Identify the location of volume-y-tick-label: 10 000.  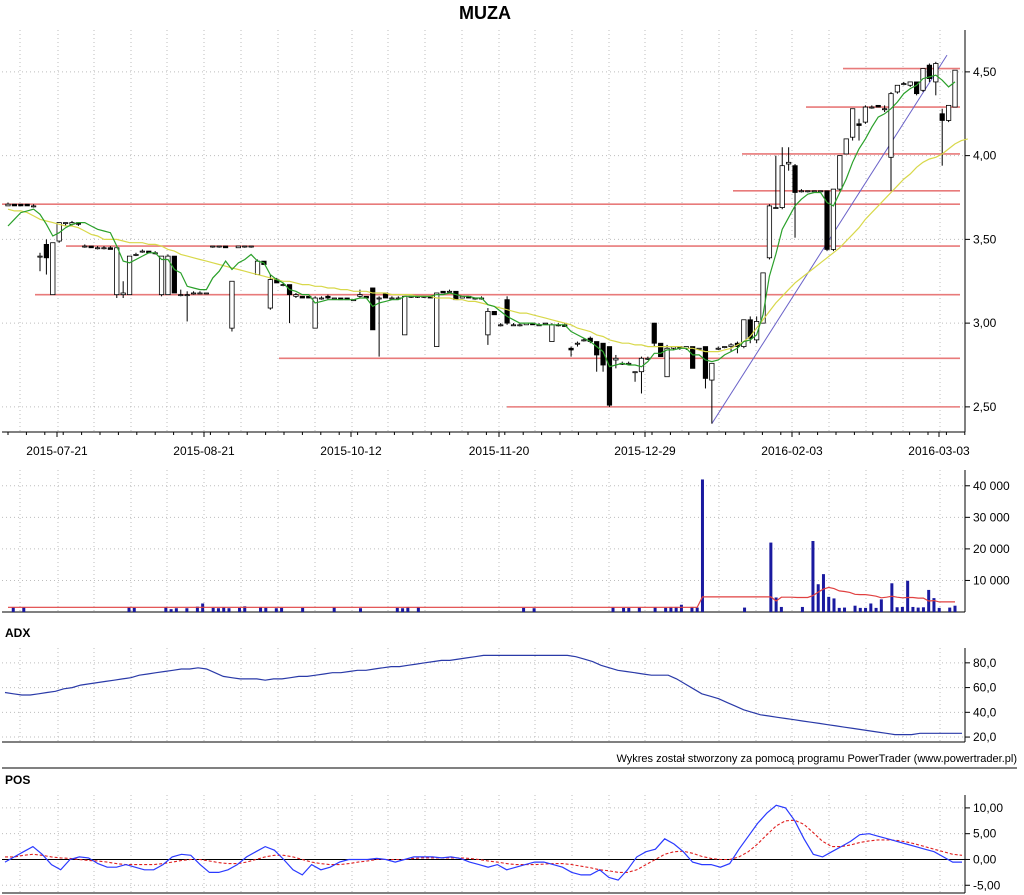
(991, 580).